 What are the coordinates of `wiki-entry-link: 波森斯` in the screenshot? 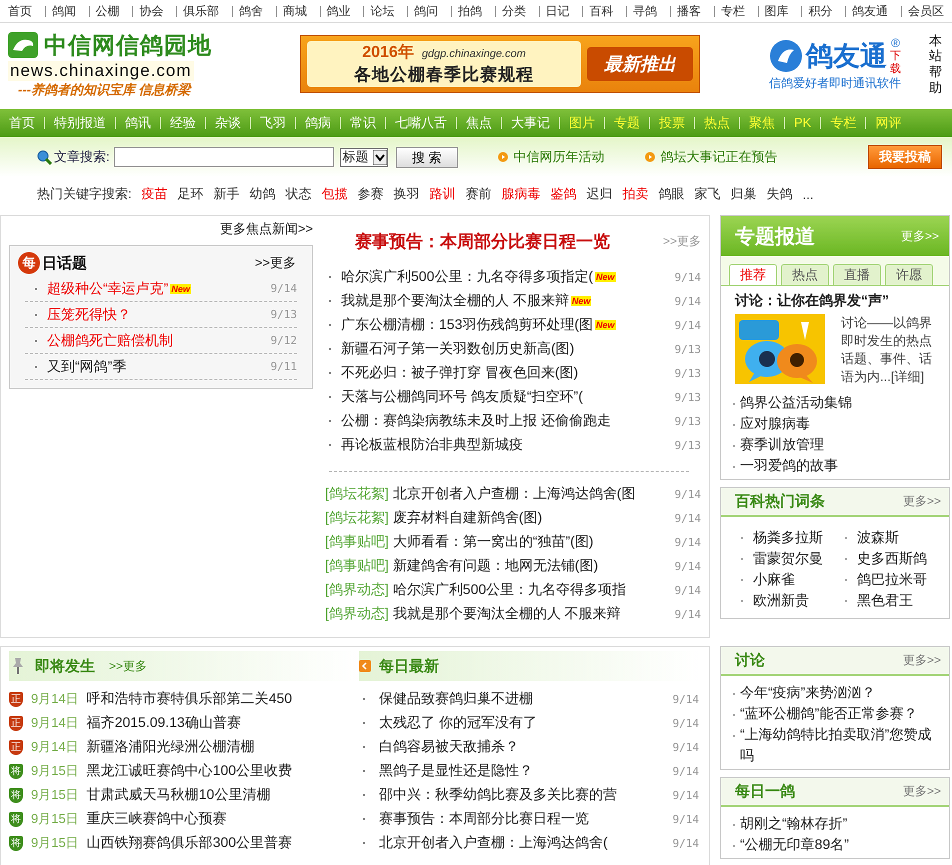 It's located at (878, 538).